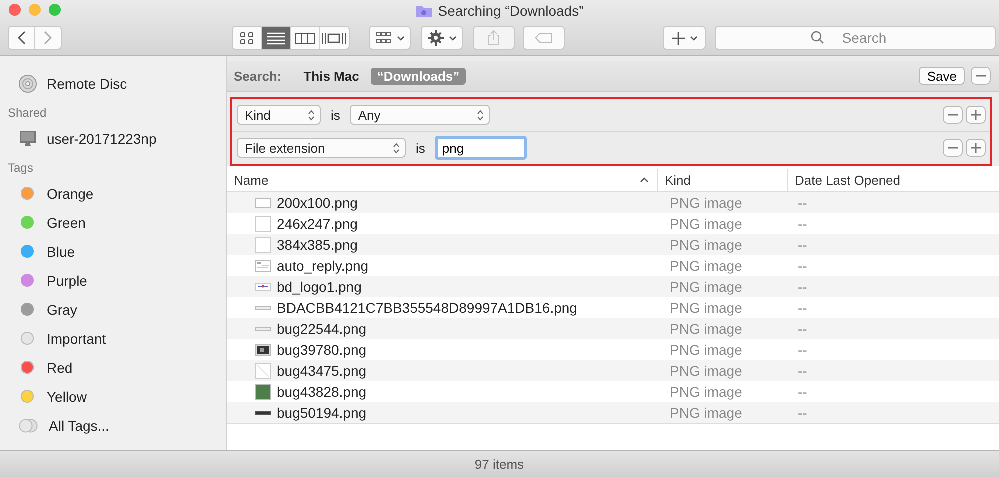  I want to click on popup-button: Any, so click(420, 115).